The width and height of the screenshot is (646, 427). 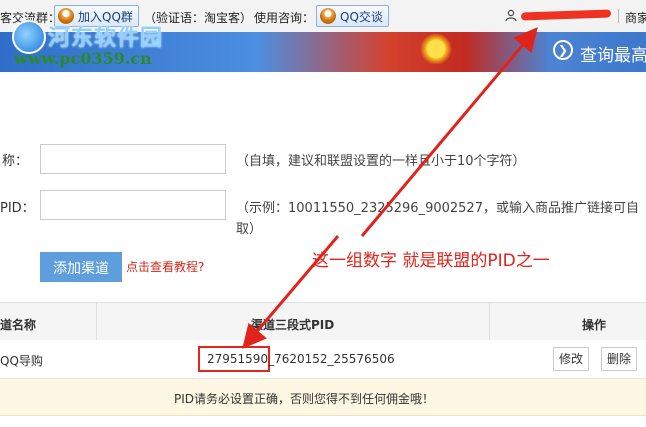 I want to click on arrow-to-pid, so click(x=291, y=292).